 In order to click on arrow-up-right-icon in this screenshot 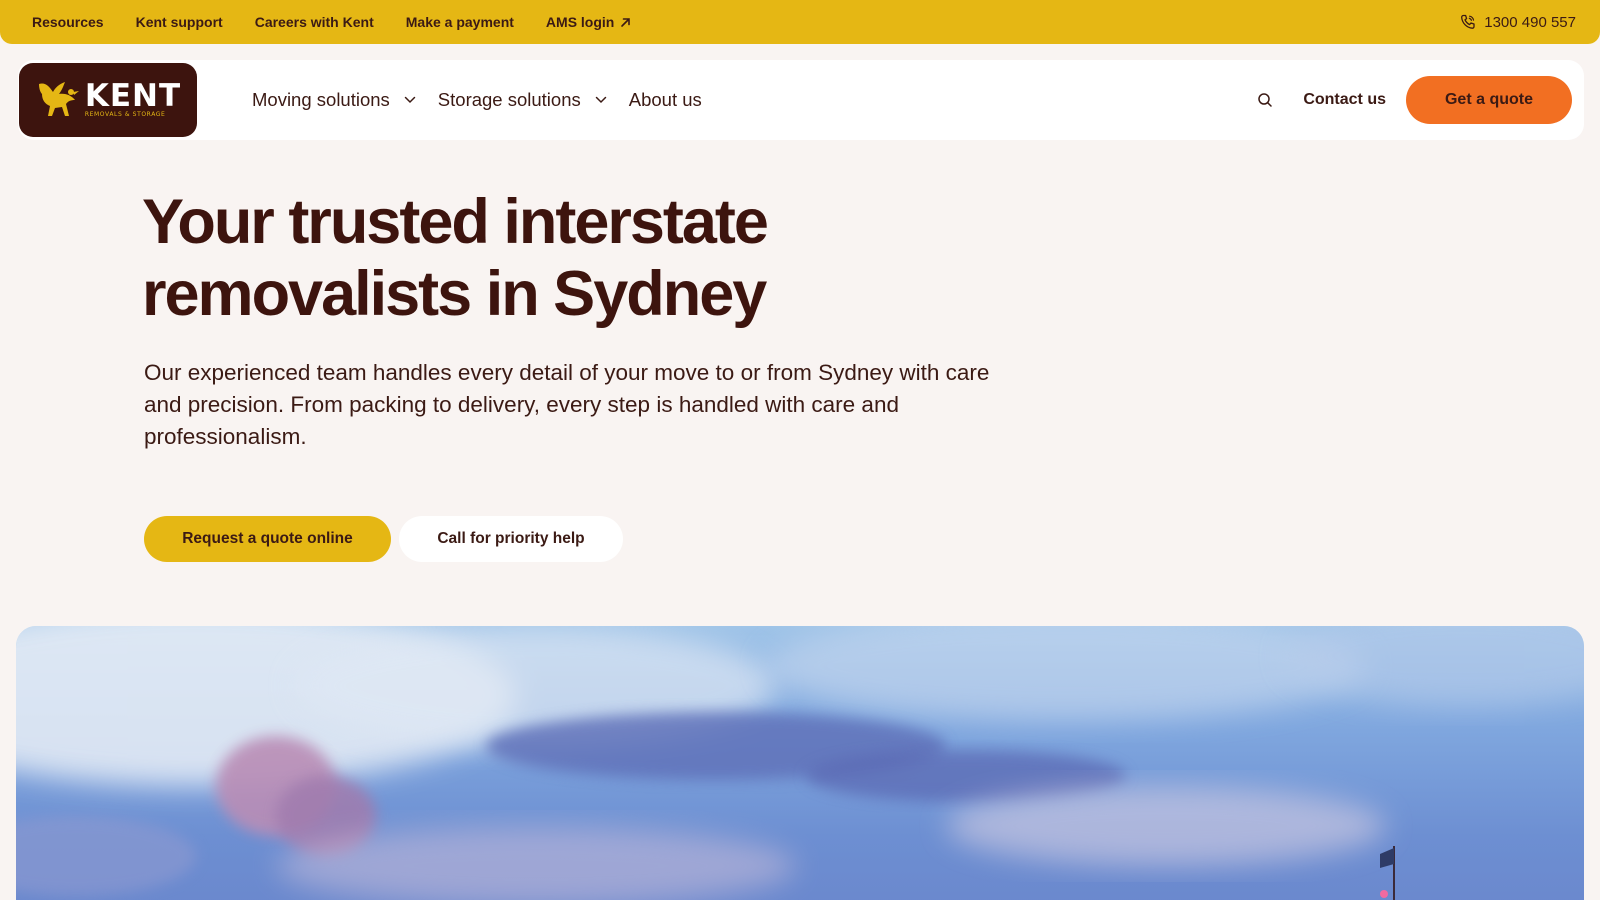, I will do `click(626, 22)`.